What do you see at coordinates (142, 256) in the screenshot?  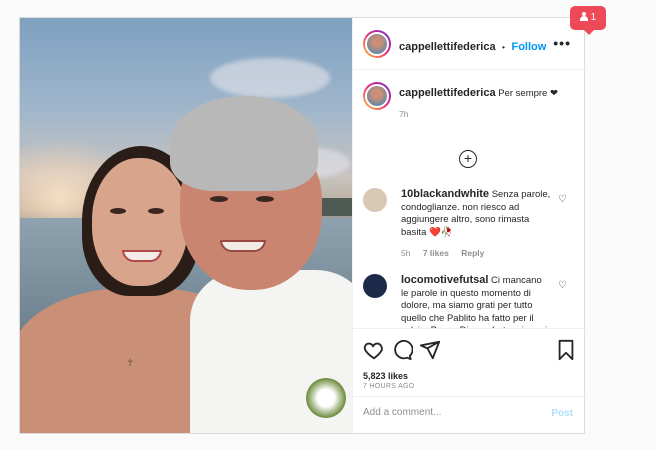 I see `woman-smile` at bounding box center [142, 256].